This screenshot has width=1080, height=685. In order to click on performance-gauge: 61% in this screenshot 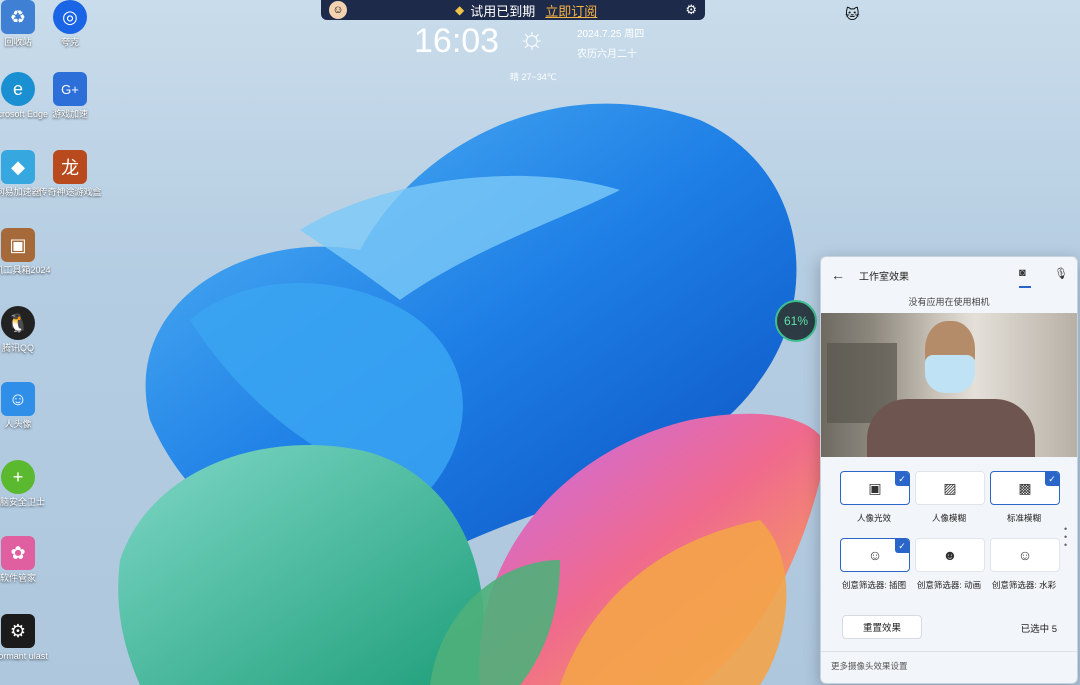, I will do `click(796, 321)`.